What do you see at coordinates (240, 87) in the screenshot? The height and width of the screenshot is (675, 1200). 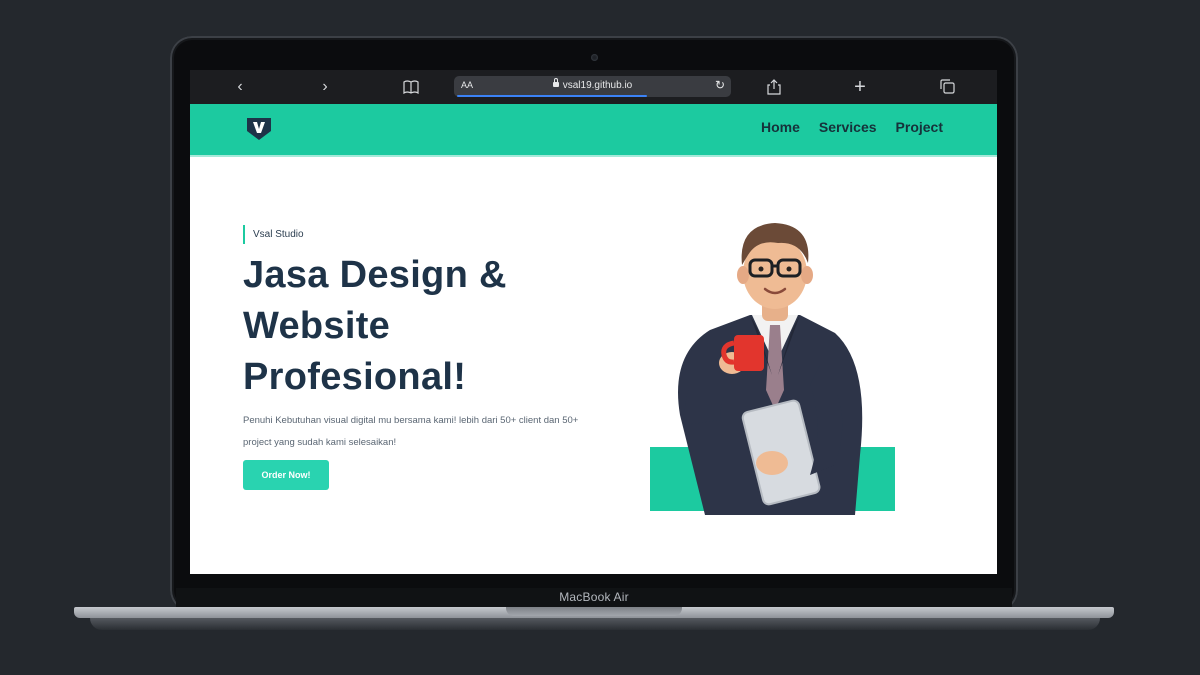 I see `back-icon: ‹` at bounding box center [240, 87].